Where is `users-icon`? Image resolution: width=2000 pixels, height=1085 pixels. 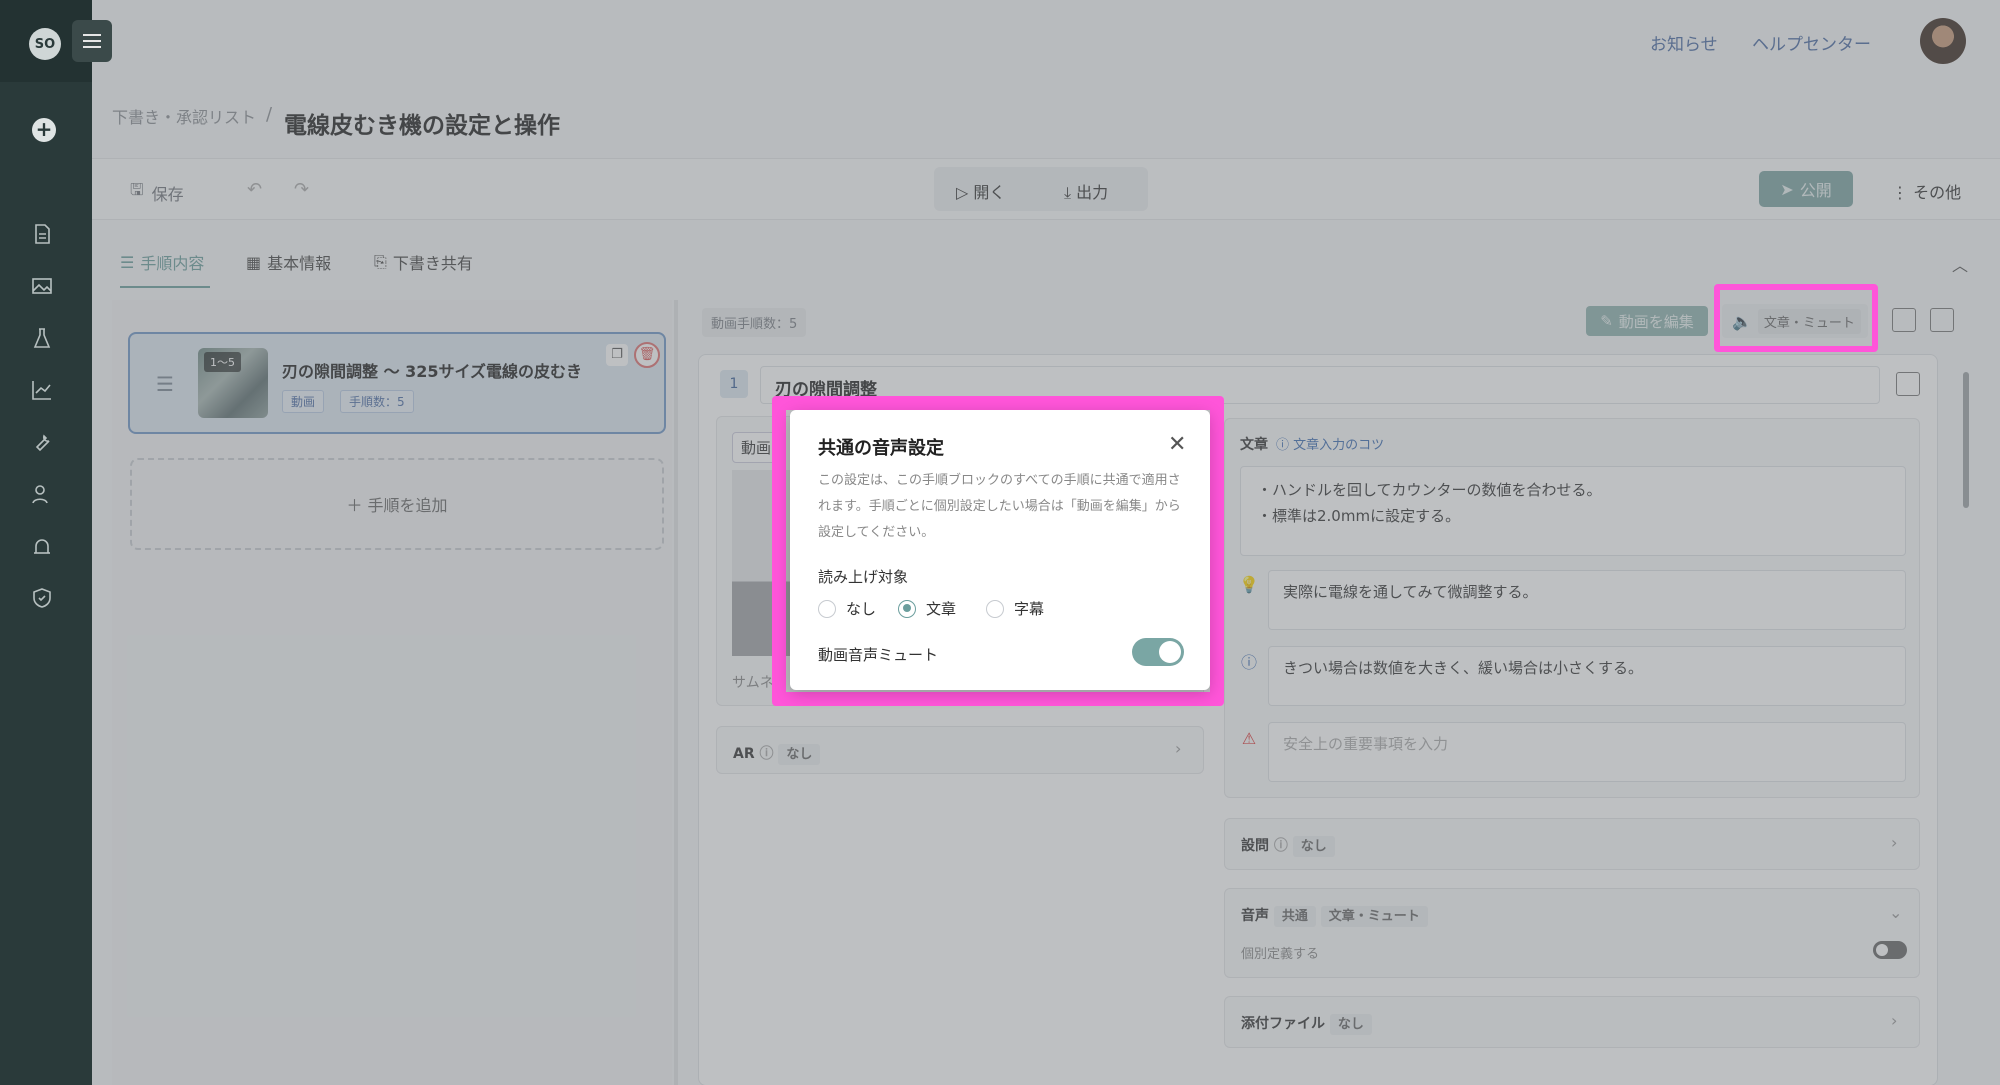
users-icon is located at coordinates (42, 494).